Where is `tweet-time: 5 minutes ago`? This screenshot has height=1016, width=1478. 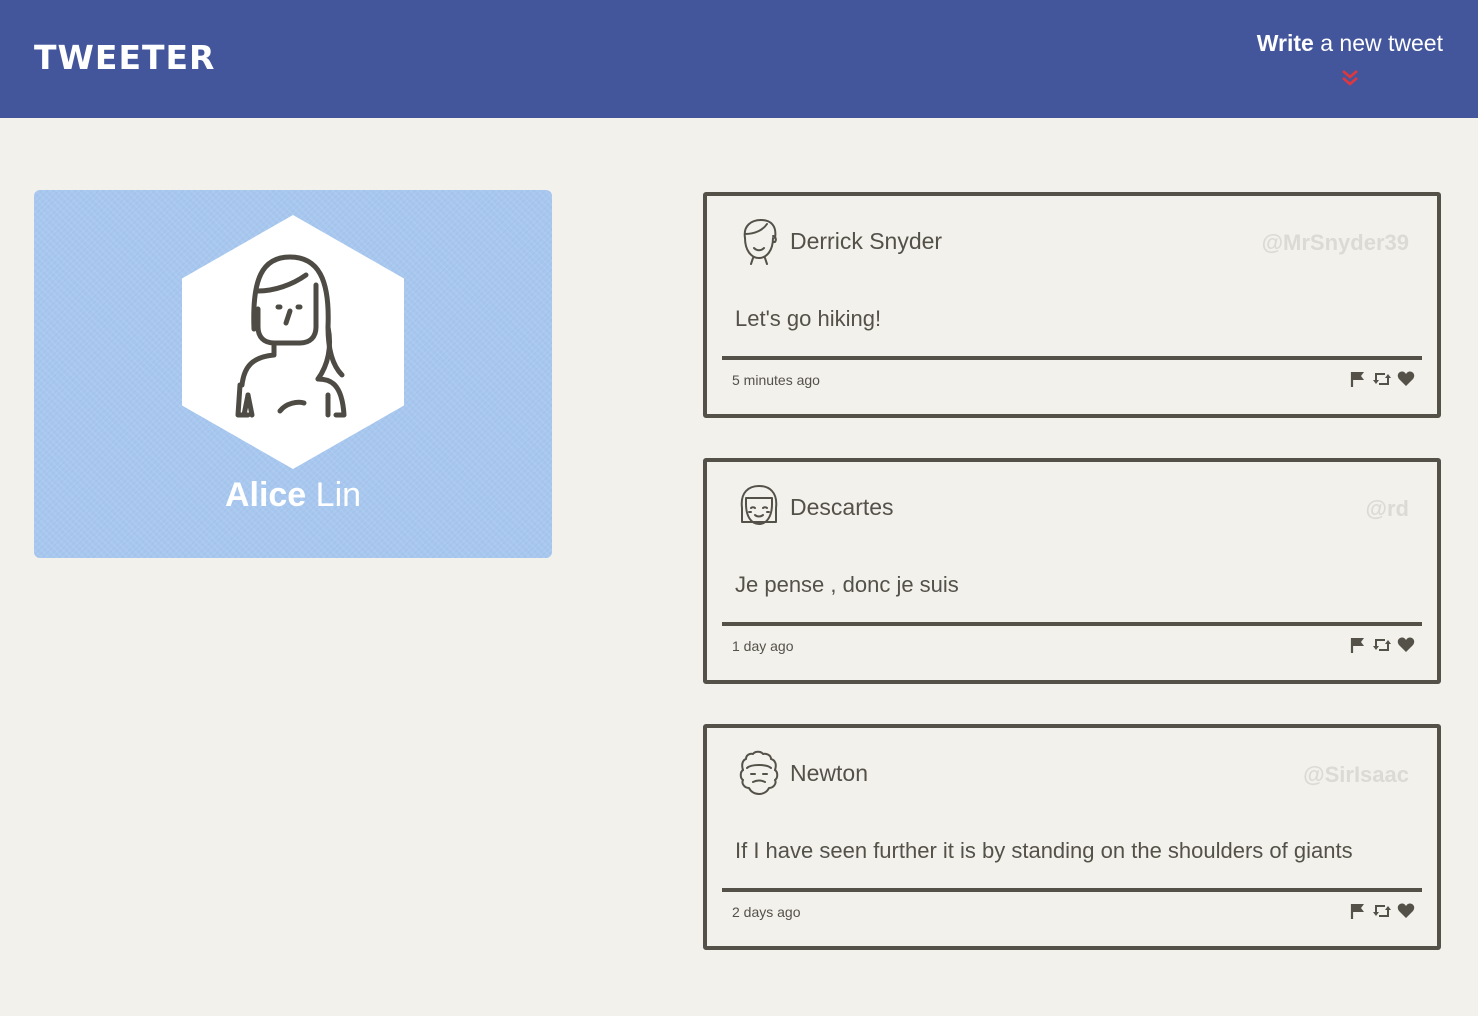
tweet-time: 5 minutes ago is located at coordinates (776, 380).